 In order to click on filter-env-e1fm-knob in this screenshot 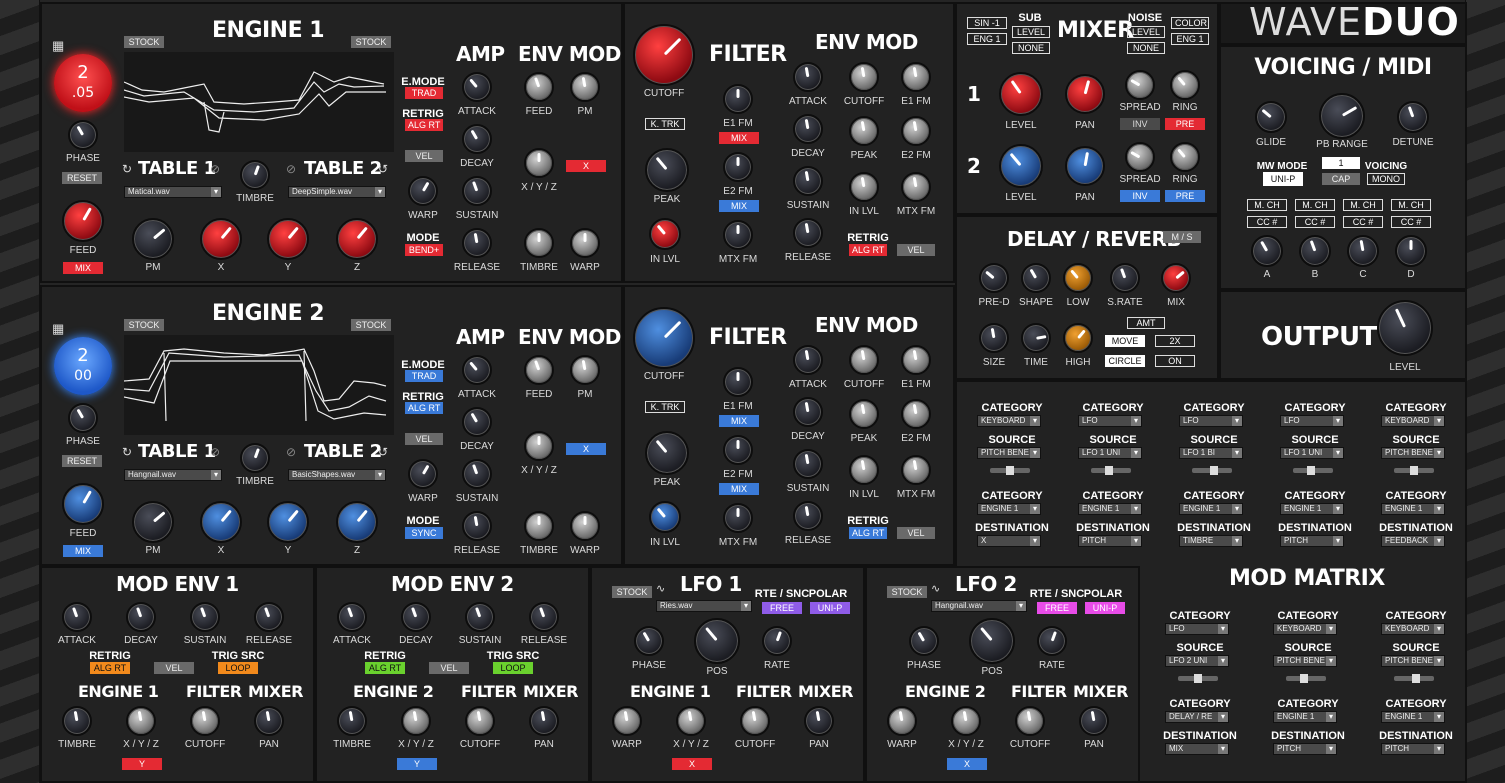, I will do `click(916, 77)`.